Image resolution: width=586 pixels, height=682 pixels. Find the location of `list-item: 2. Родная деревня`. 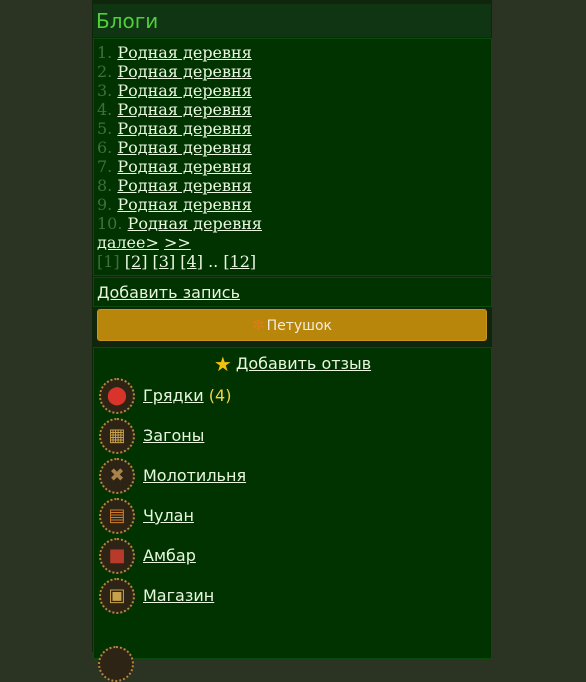

list-item: 2. Родная деревня is located at coordinates (174, 71).